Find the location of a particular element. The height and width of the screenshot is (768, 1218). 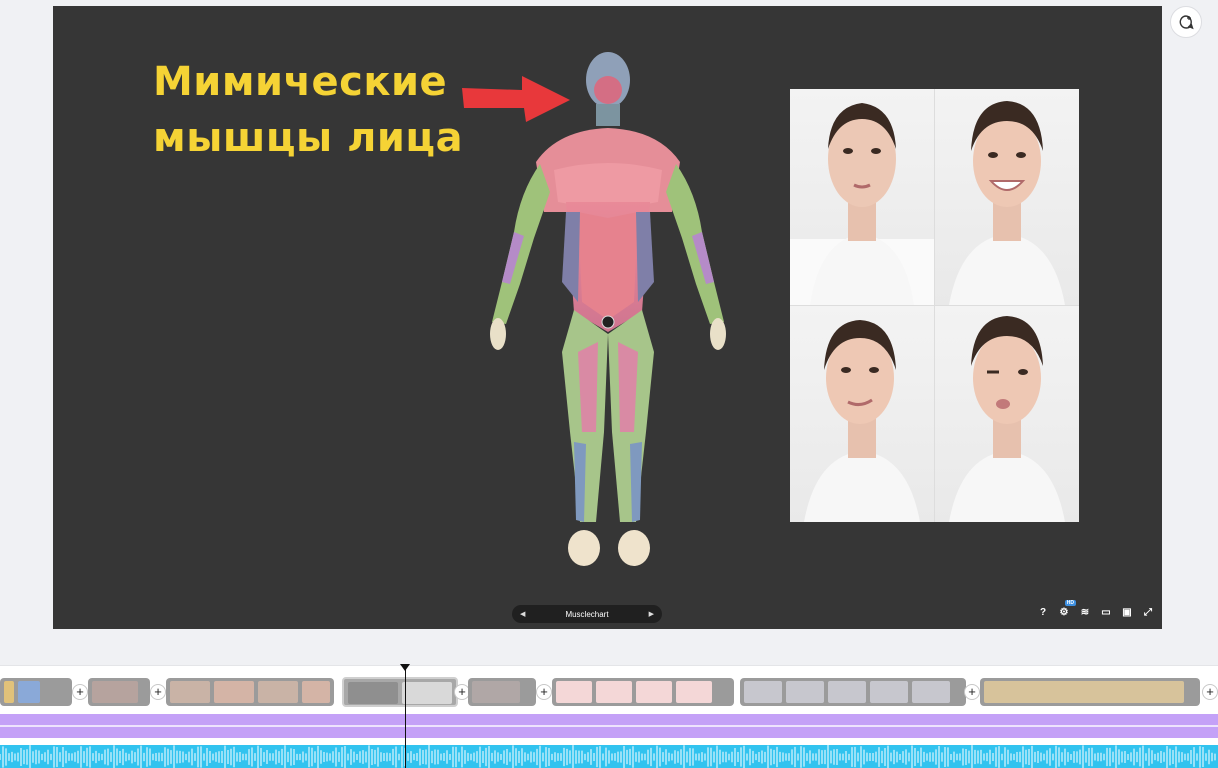

viewer-toolbar: ? ⚙ HD ≋ ▭ ▣ ⤢ is located at coordinates (1095, 609).